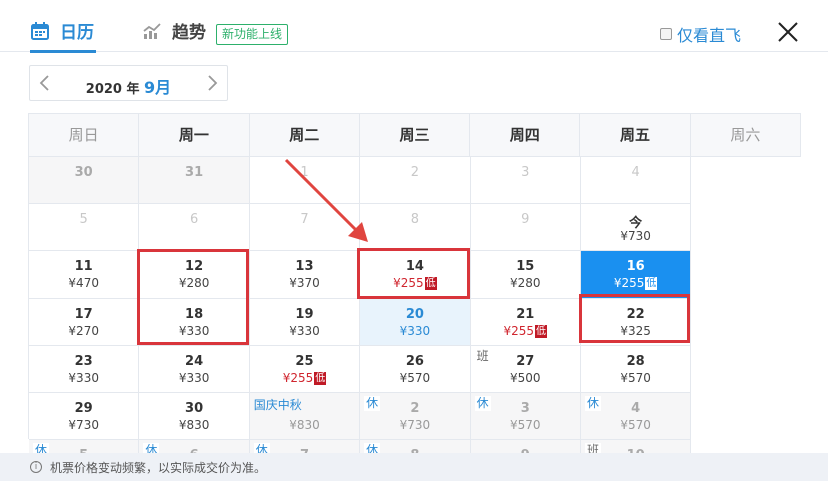 This screenshot has height=481, width=828. I want to click on calendar-day-cell: 28 ¥570, so click(636, 369).